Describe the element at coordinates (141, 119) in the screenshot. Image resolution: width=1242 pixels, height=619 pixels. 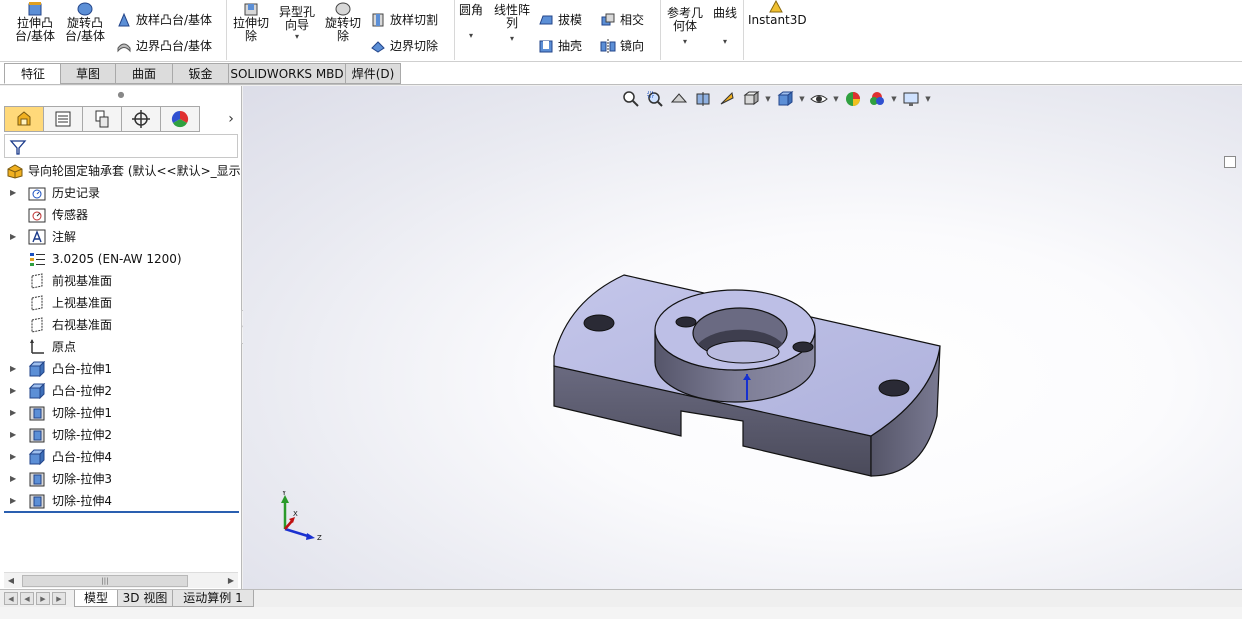
I see `dimxpert-manager-tab` at that location.